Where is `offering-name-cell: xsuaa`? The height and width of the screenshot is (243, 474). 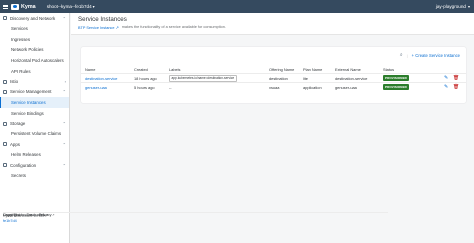
offering-name-cell: xsuaa is located at coordinates (274, 87).